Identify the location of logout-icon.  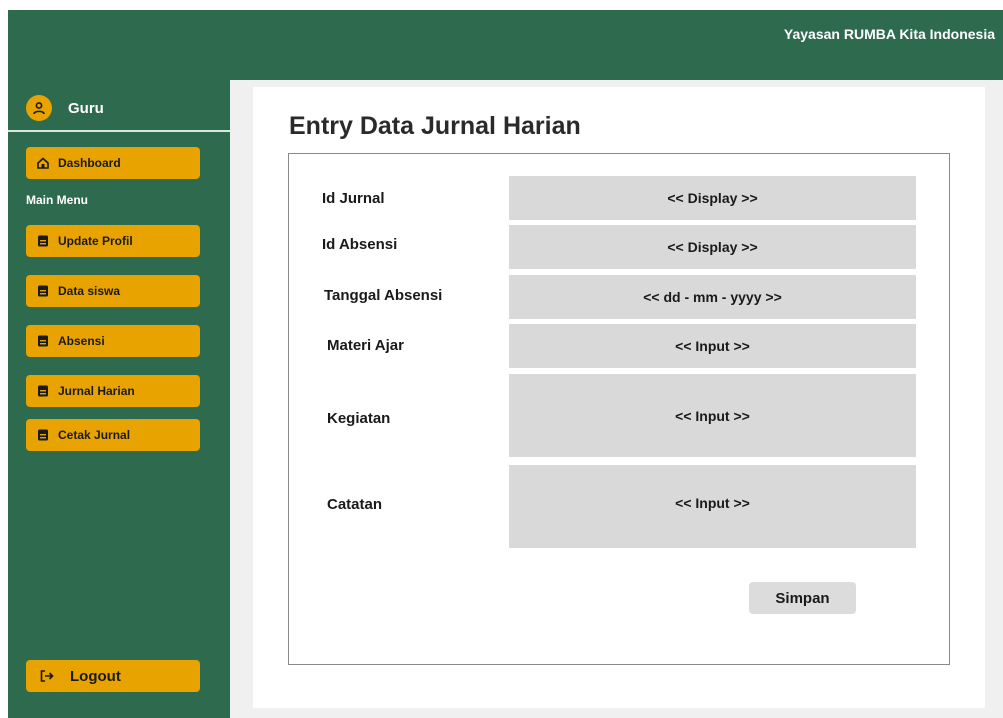
(47, 676).